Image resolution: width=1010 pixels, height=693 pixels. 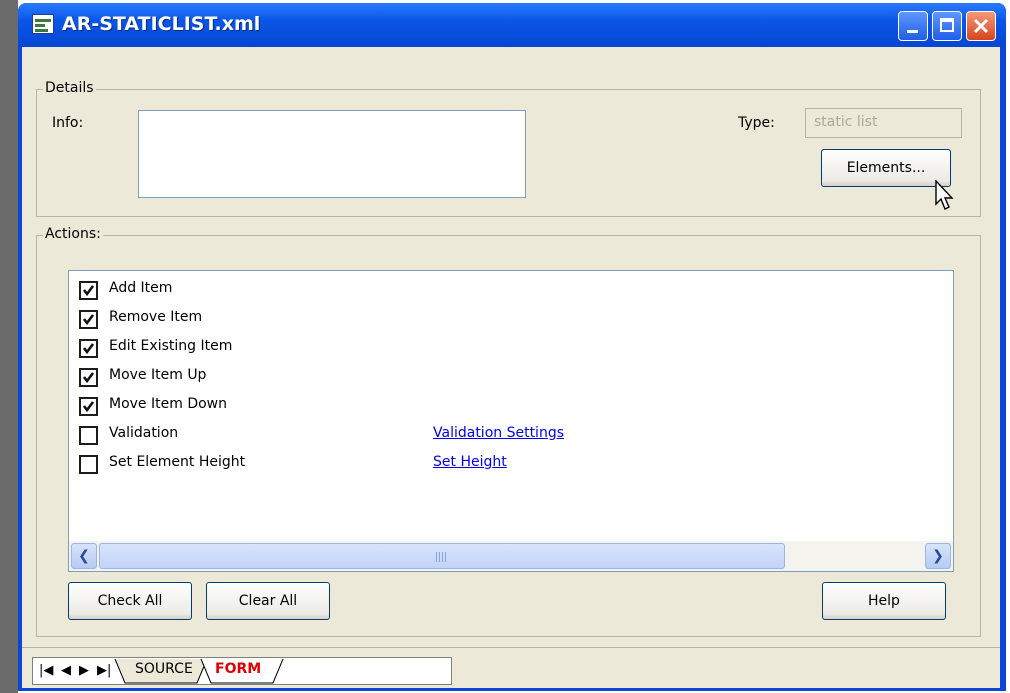 I want to click on type-field: static list, so click(x=883, y=123).